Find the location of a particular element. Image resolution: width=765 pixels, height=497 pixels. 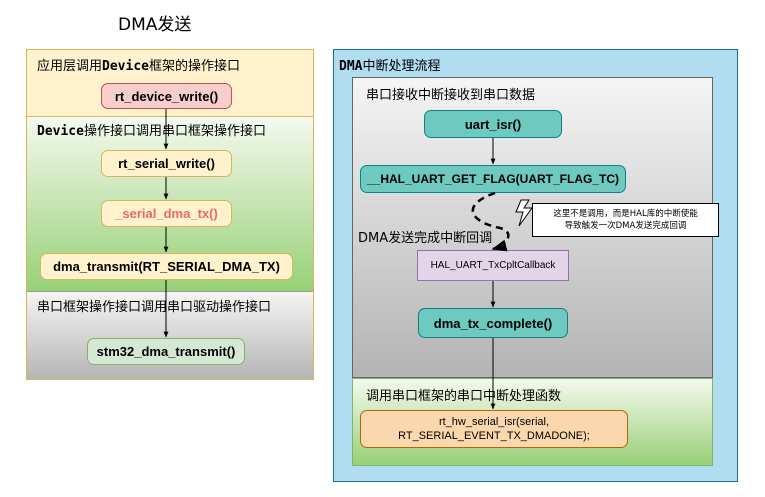

dashed-arrow-get-flag-to-callback is located at coordinates (490, 221).